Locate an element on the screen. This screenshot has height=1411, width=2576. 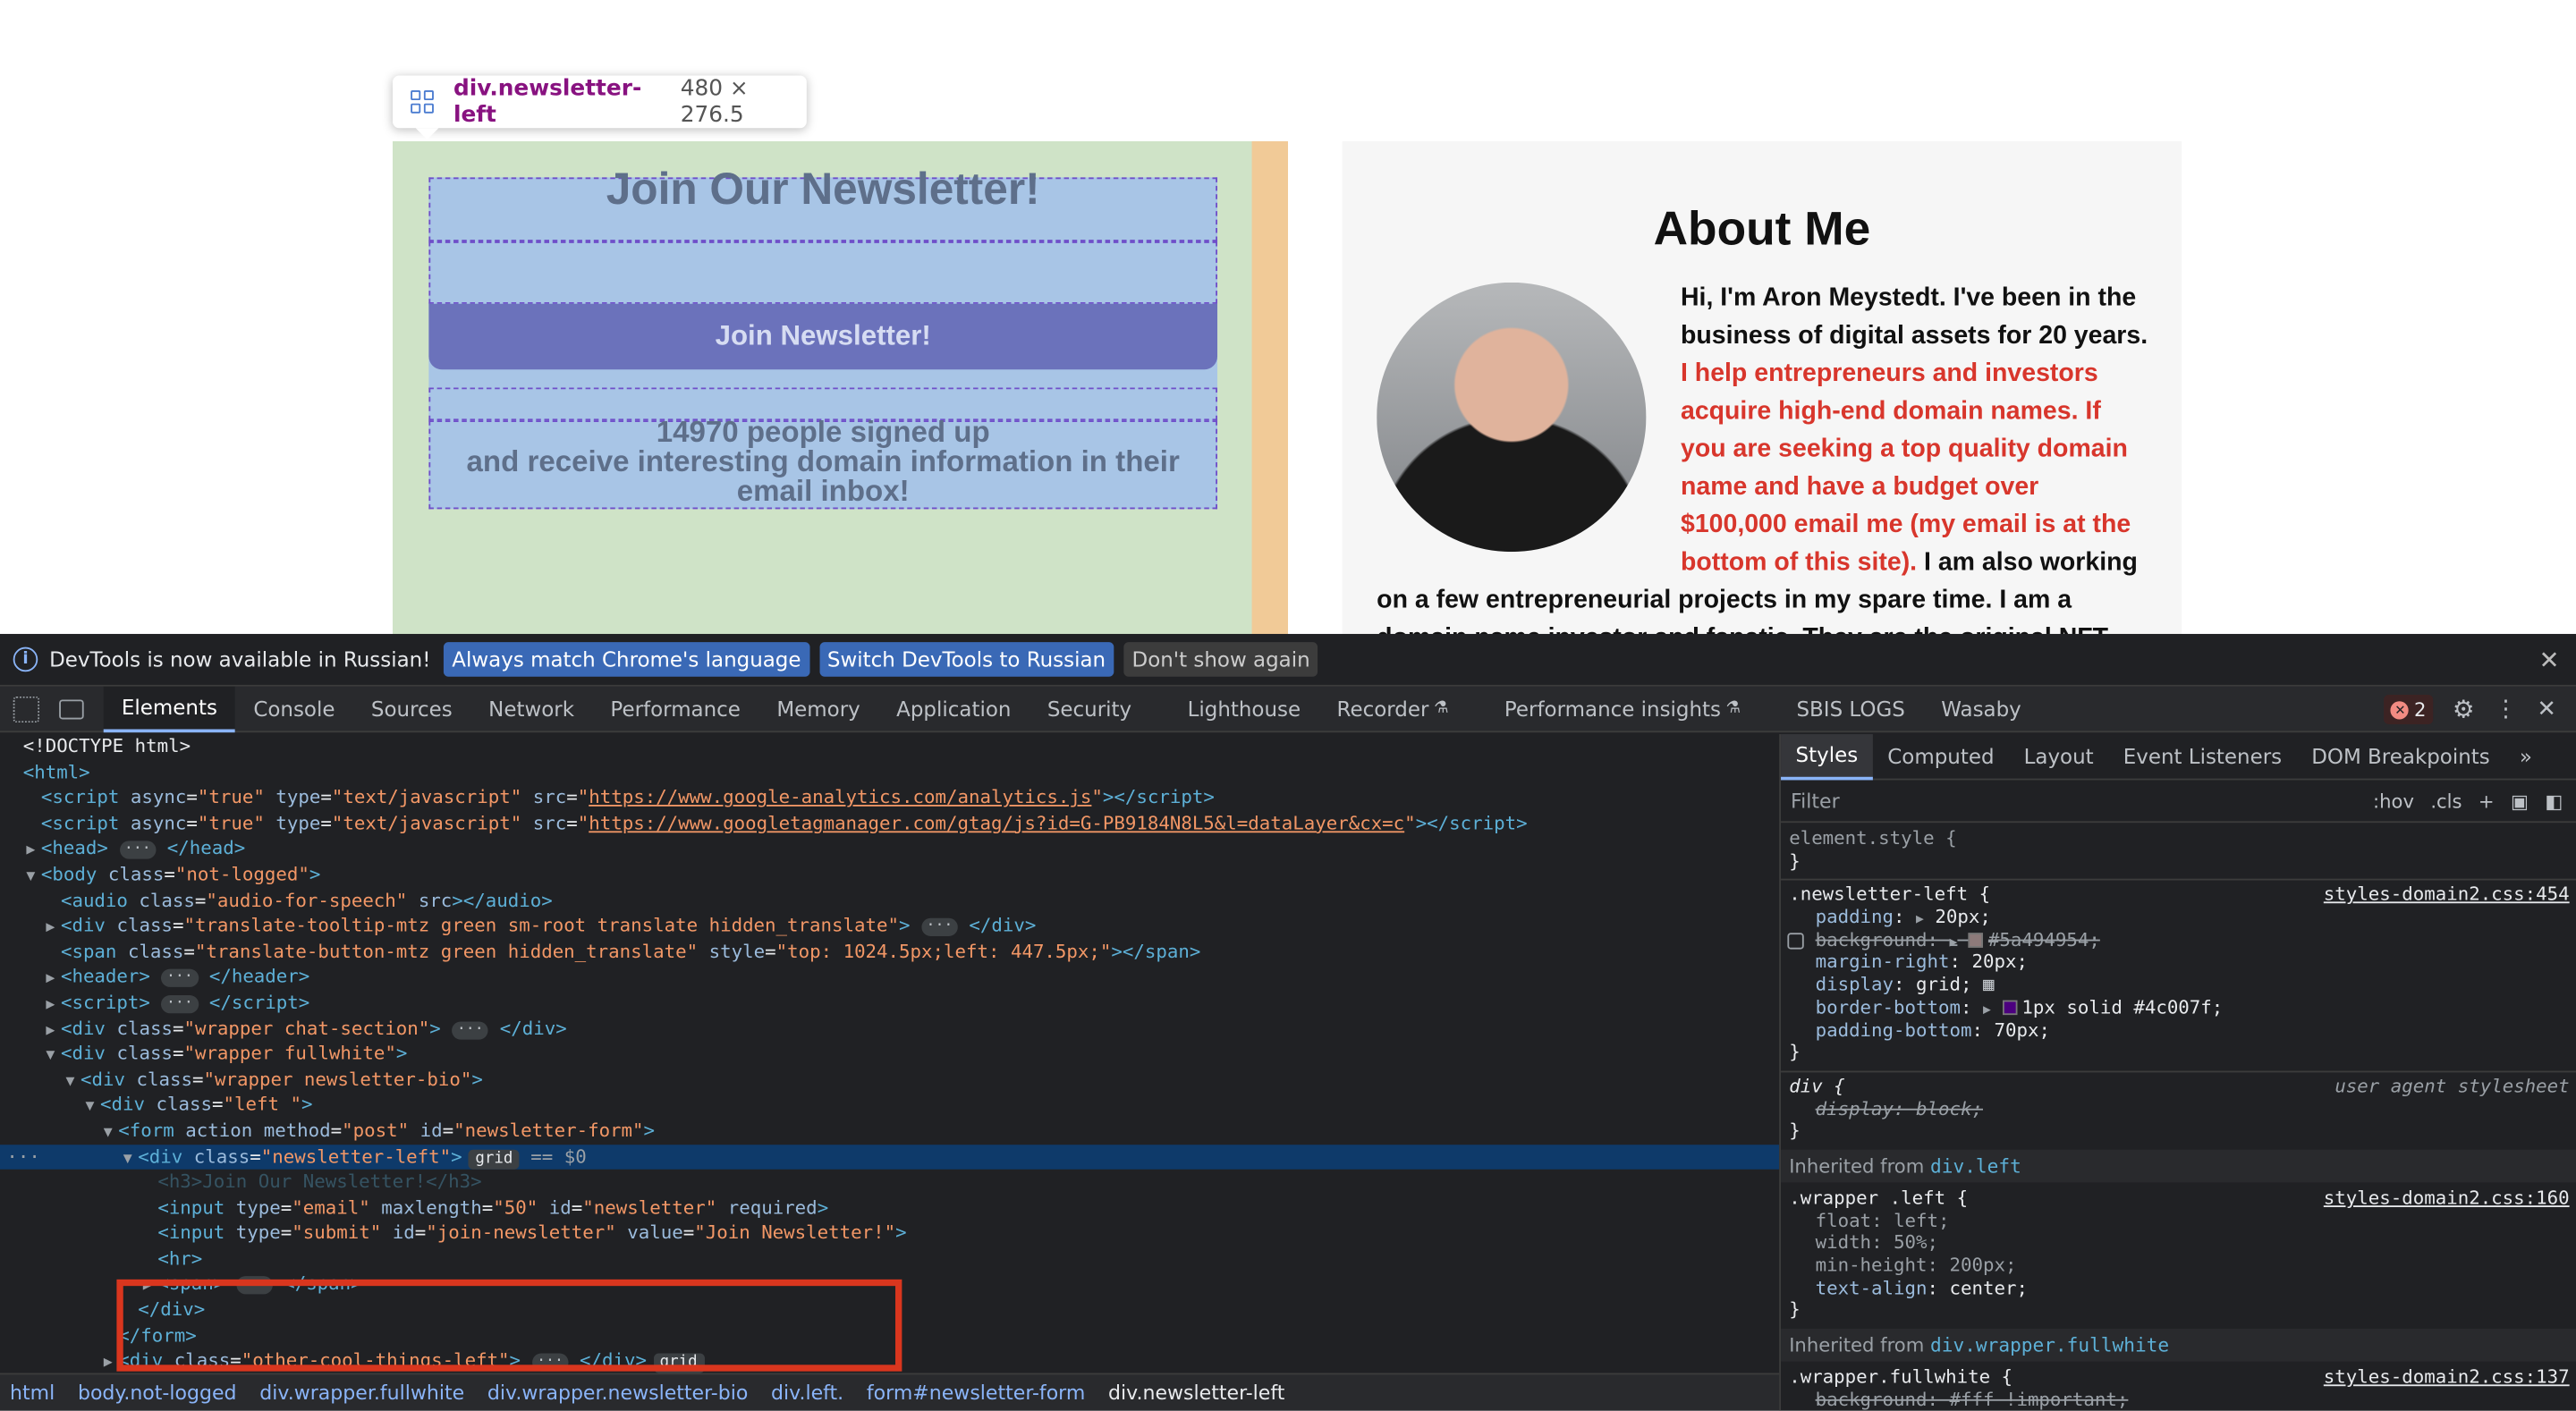
filter-input: Filter is located at coordinates (1815, 802).